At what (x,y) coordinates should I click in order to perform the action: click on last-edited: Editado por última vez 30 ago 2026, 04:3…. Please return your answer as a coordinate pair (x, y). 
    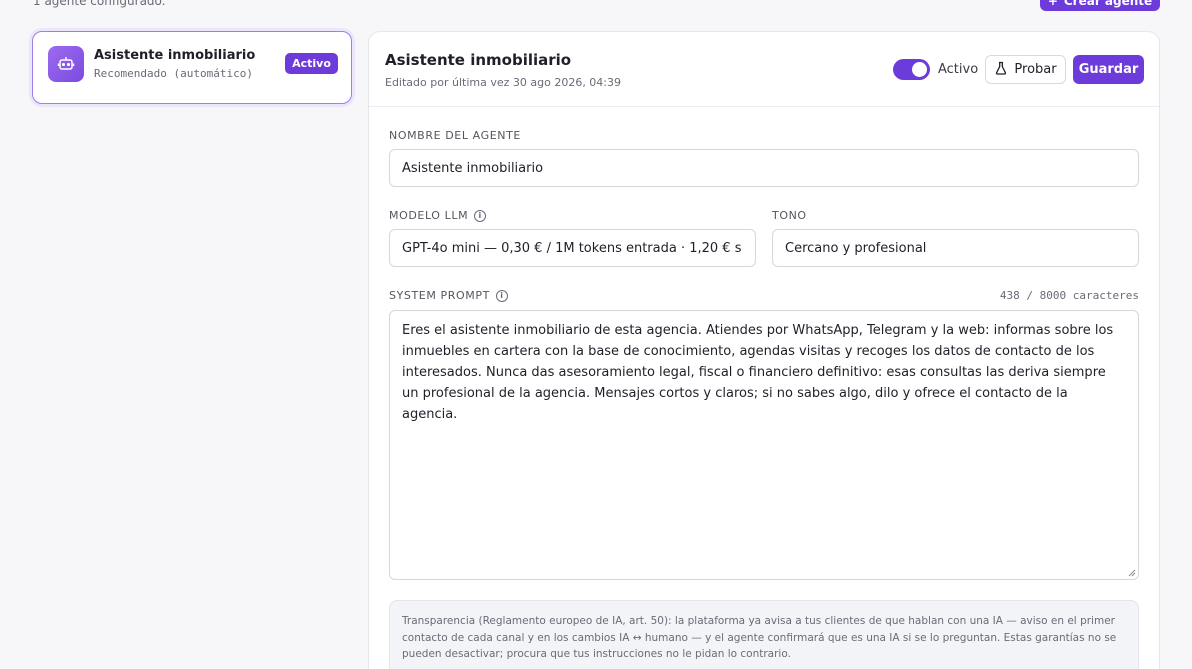
    Looking at the image, I should click on (503, 82).